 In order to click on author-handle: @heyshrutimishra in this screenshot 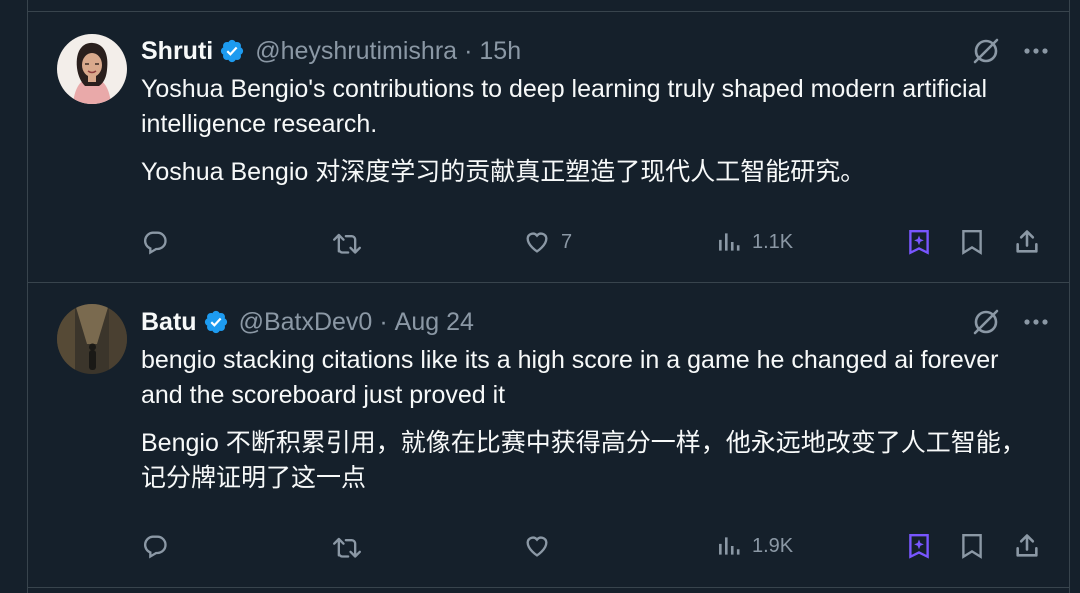, I will do `click(356, 51)`.